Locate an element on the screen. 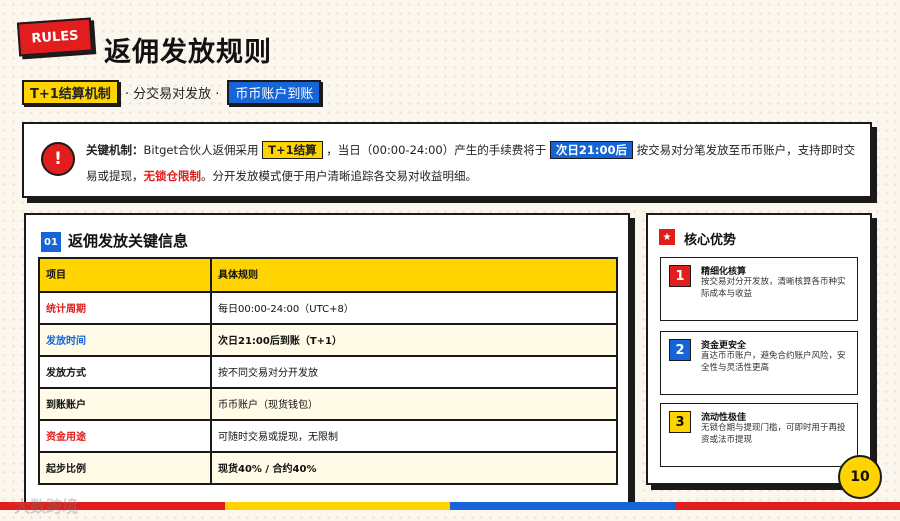 The image size is (900, 521). notice-label: 关键机制： is located at coordinates (115, 150).